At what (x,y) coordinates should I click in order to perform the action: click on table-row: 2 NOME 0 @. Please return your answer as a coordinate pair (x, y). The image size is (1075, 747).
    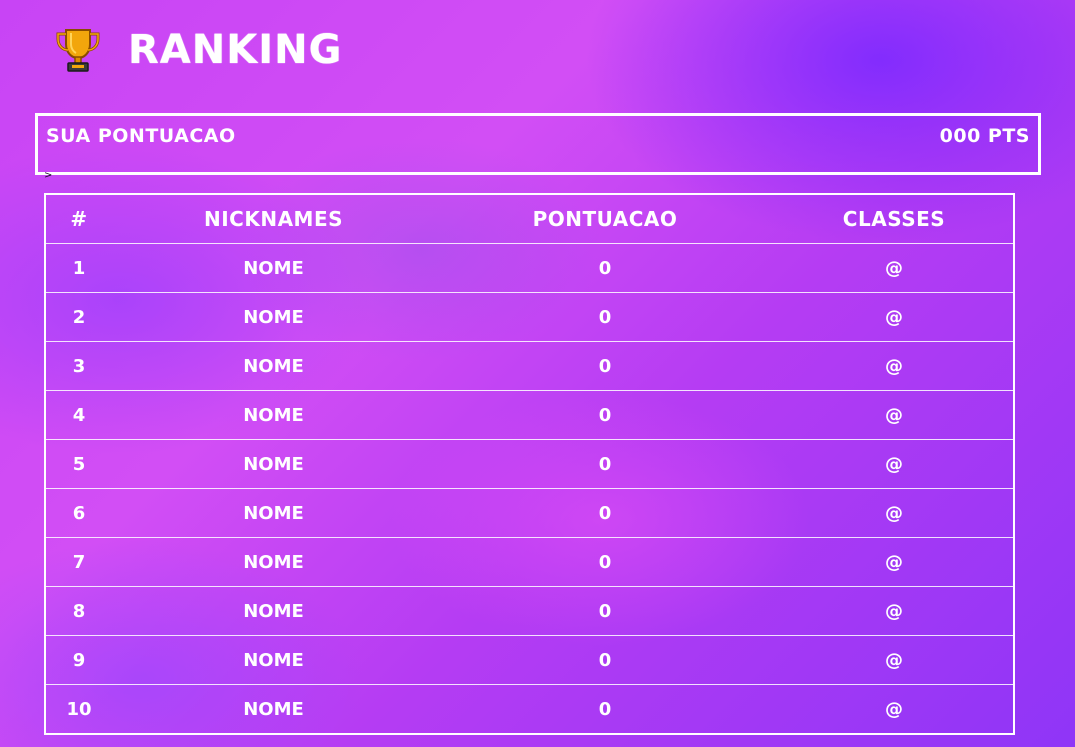
    Looking at the image, I should click on (529, 317).